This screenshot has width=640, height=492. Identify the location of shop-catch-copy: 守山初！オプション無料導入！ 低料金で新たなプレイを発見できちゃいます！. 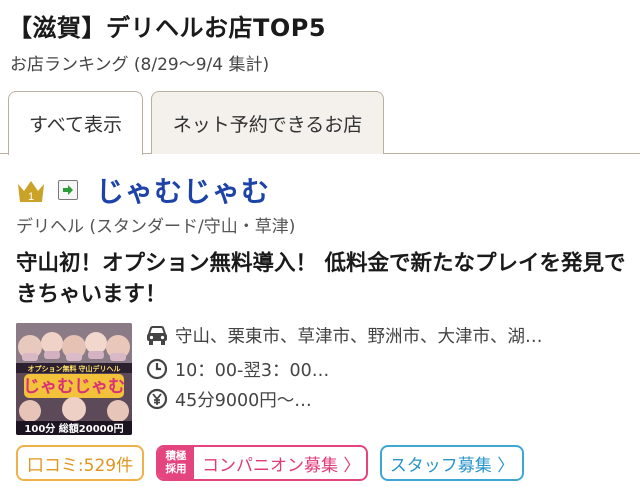
(321, 279).